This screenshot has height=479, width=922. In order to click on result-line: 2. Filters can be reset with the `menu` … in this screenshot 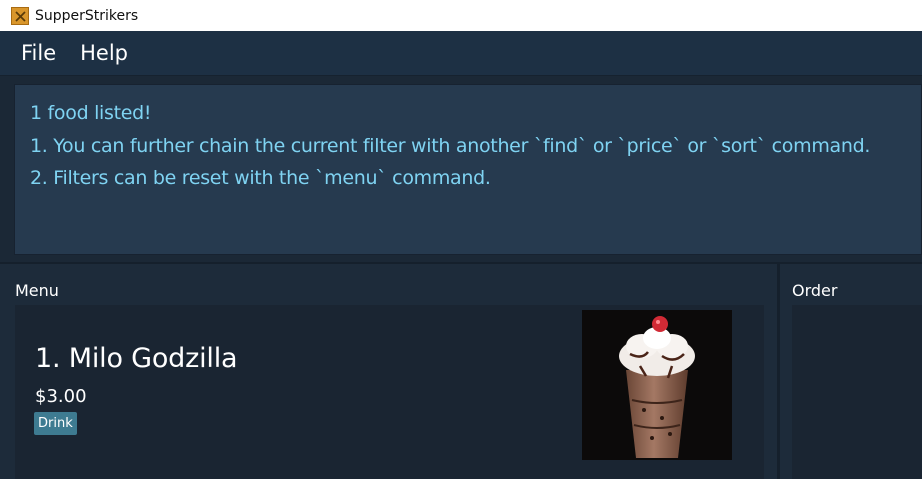, I will do `click(260, 178)`.